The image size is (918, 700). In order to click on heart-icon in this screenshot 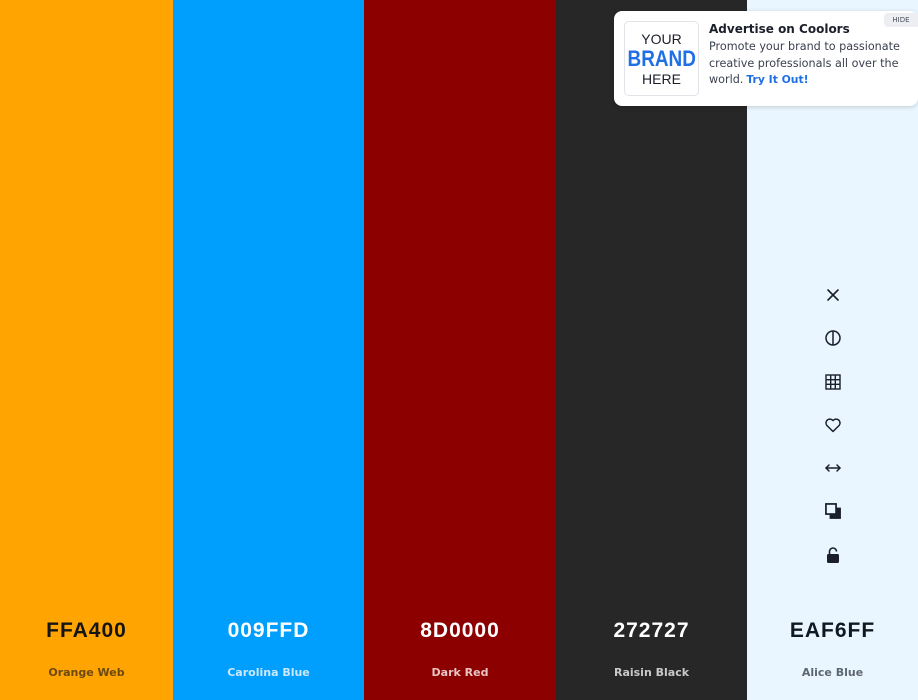, I will do `click(832, 425)`.